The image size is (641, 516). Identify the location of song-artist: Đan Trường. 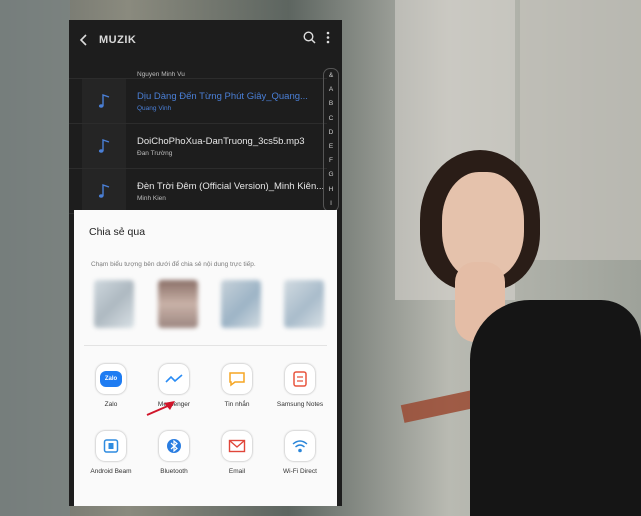
(155, 153).